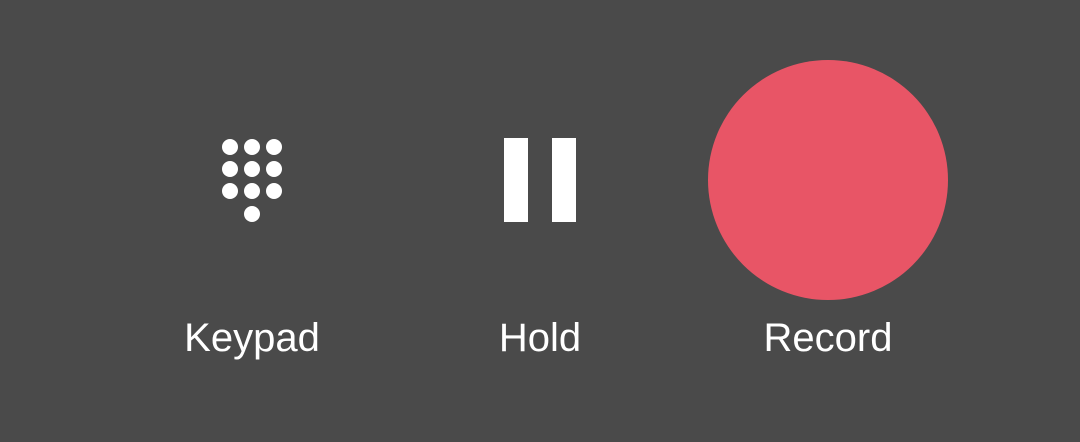 The height and width of the screenshot is (442, 1080). I want to click on hold-icon-area, so click(540, 180).